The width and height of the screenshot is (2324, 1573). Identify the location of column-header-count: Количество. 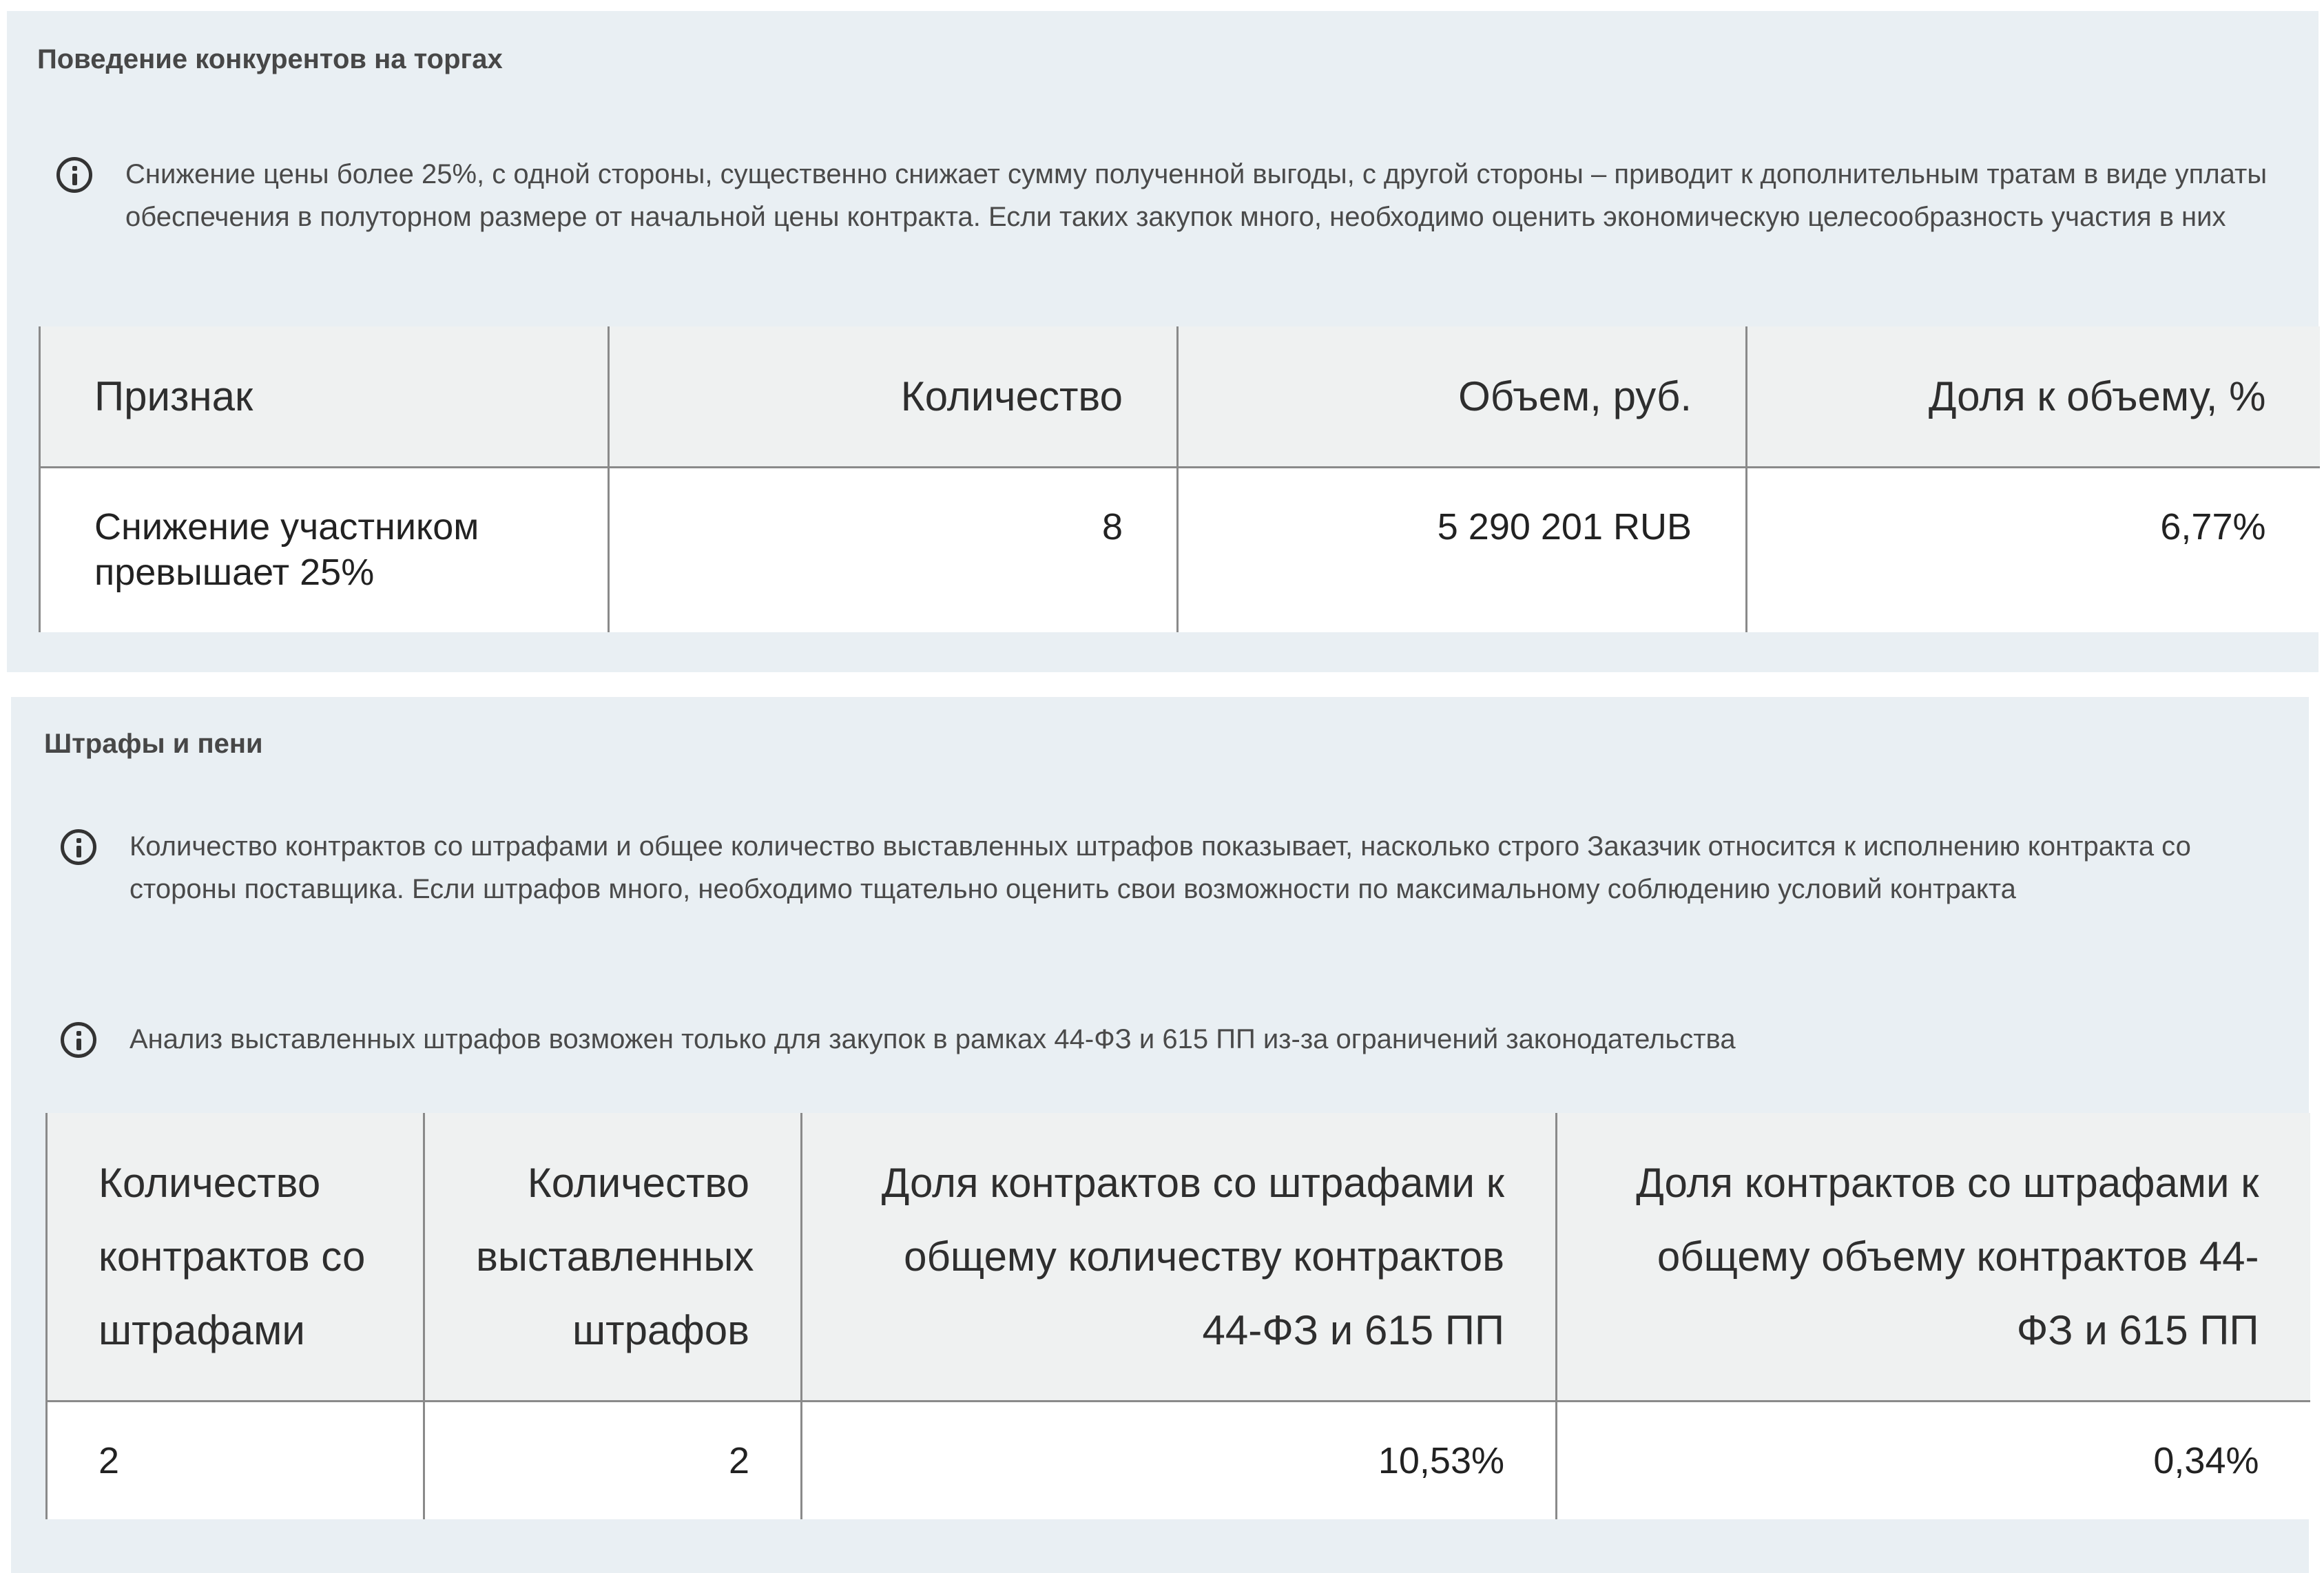
(893, 397).